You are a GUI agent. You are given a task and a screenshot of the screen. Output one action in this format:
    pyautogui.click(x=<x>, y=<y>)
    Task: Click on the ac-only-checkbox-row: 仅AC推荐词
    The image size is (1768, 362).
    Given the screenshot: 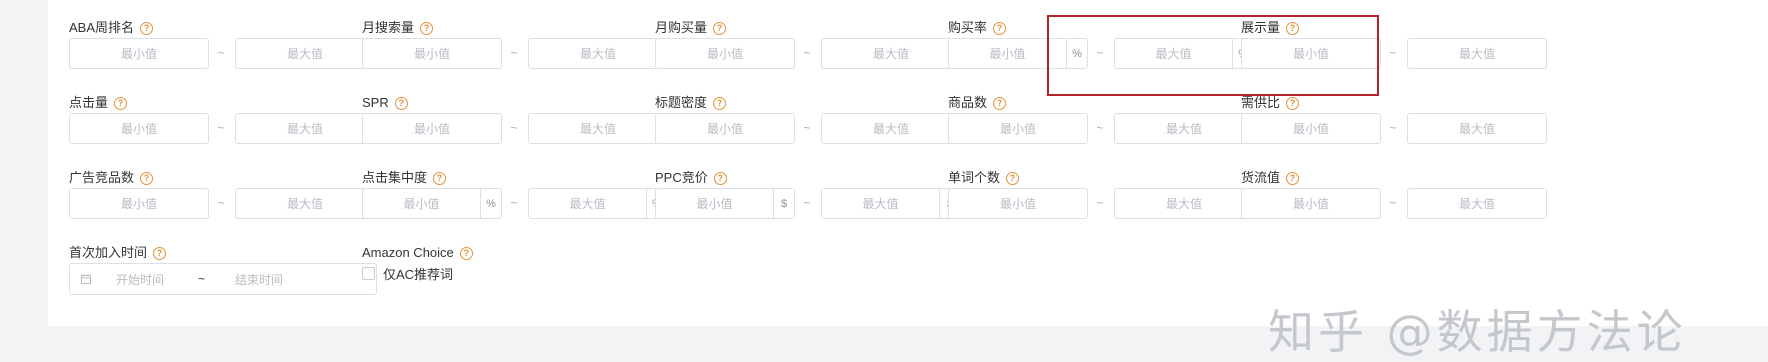 What is the action you would take?
    pyautogui.click(x=407, y=273)
    